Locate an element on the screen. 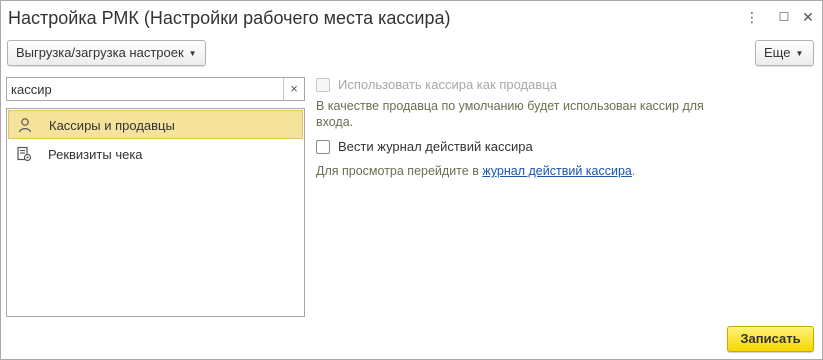  section-item-label: Кассиры и продавцы is located at coordinates (112, 125).